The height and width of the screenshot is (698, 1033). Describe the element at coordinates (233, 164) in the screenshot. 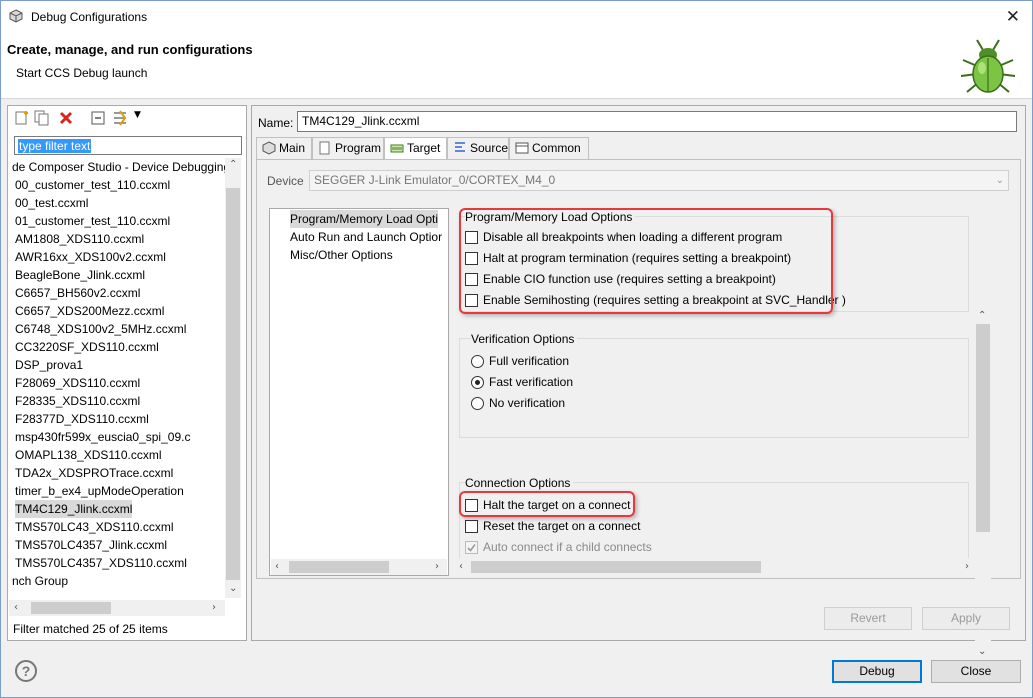

I see `scroll-up-icon: ⌃` at that location.